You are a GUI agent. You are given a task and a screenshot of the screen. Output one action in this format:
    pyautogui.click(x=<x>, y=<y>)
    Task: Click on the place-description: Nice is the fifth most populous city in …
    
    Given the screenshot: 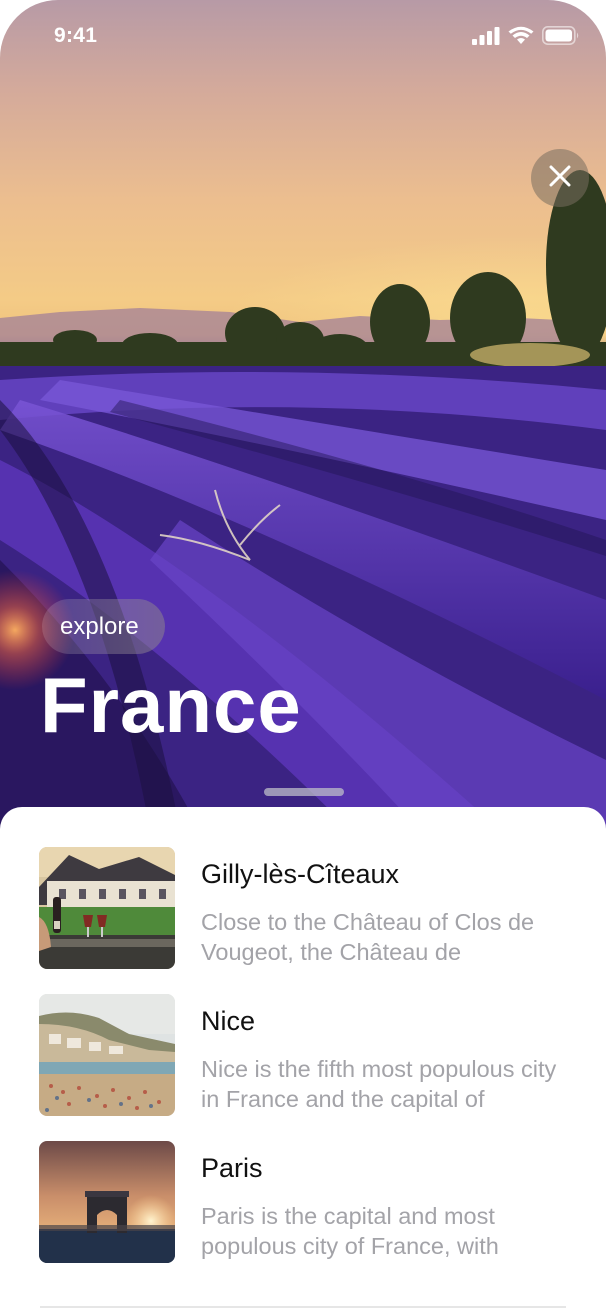 What is the action you would take?
    pyautogui.click(x=379, y=1084)
    